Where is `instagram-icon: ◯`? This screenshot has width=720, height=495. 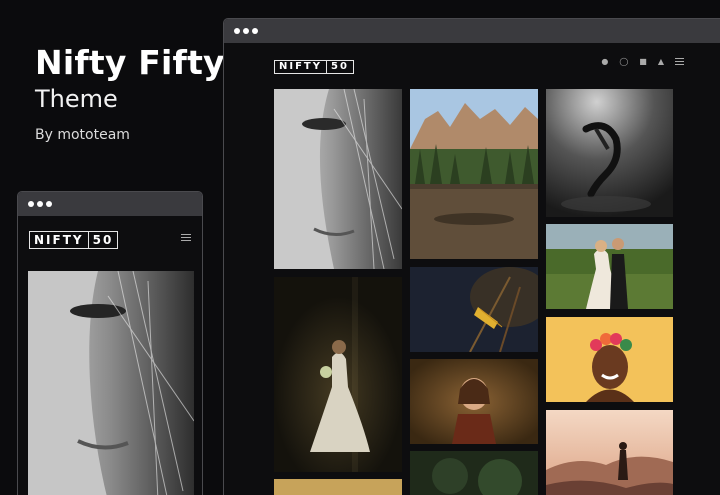 instagram-icon: ◯ is located at coordinates (623, 61).